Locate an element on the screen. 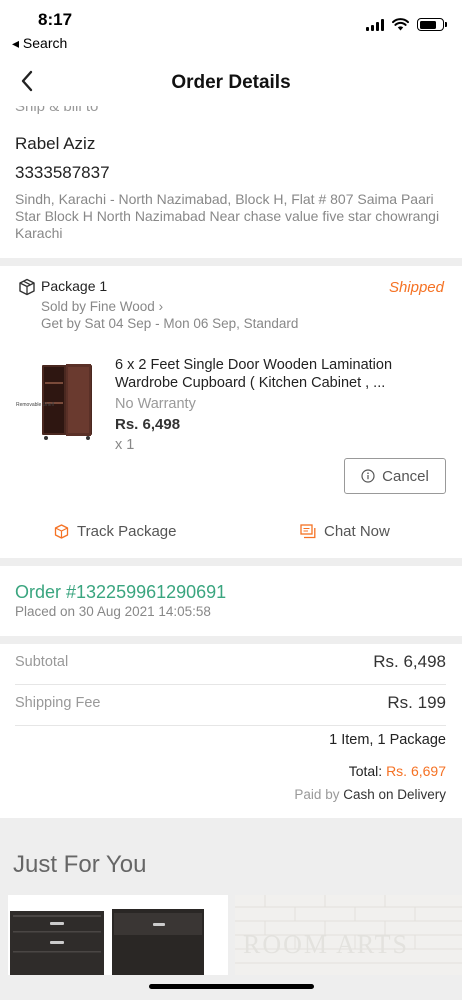 This screenshot has height=1000, width=462. track-package-label: Track Package is located at coordinates (127, 531).